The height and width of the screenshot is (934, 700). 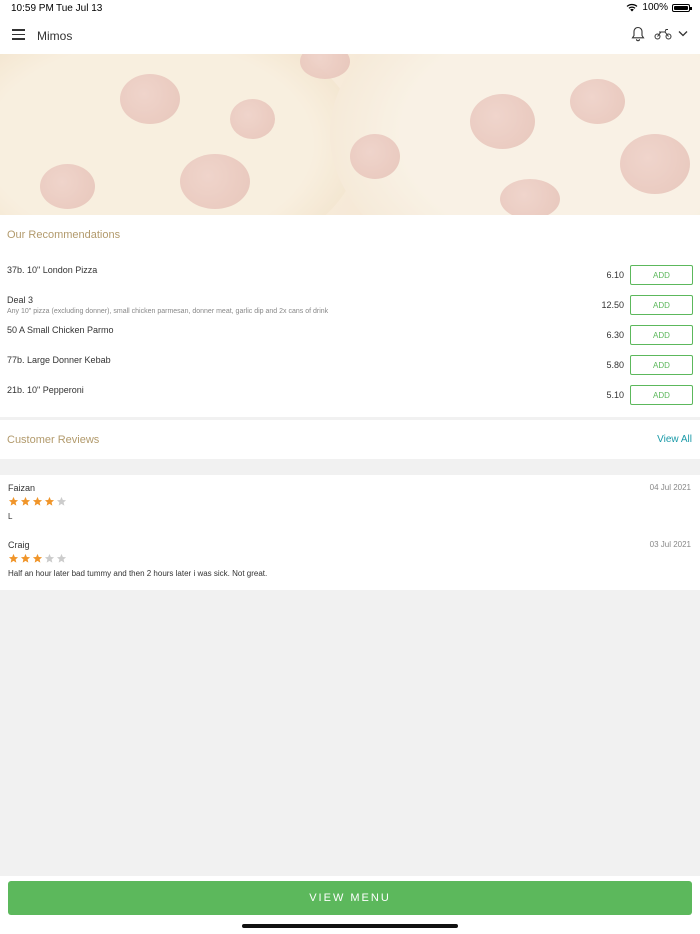 I want to click on status-bar: 10:59 PM Tue Jul 13 100%, so click(x=350, y=9).